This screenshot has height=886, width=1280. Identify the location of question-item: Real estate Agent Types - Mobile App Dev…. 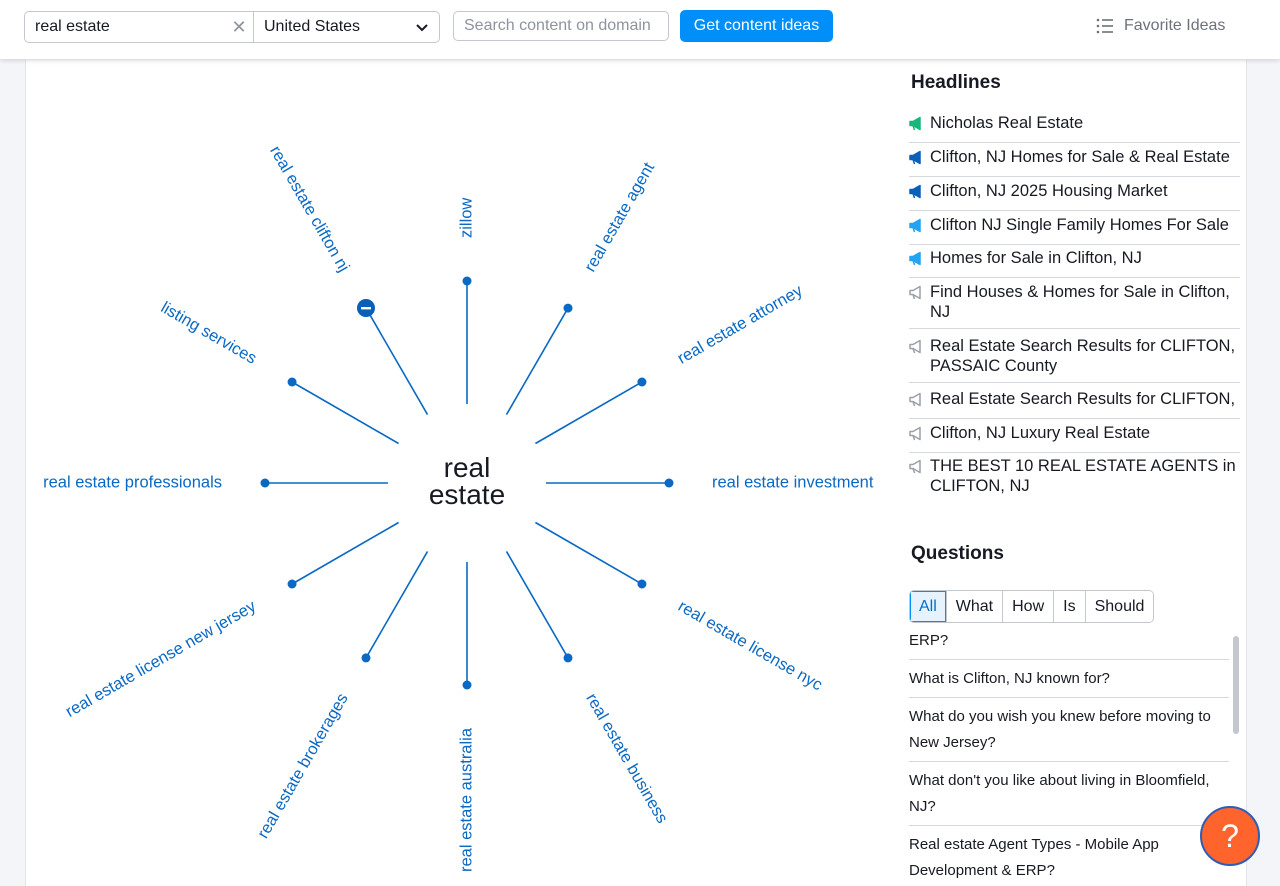
(1069, 856).